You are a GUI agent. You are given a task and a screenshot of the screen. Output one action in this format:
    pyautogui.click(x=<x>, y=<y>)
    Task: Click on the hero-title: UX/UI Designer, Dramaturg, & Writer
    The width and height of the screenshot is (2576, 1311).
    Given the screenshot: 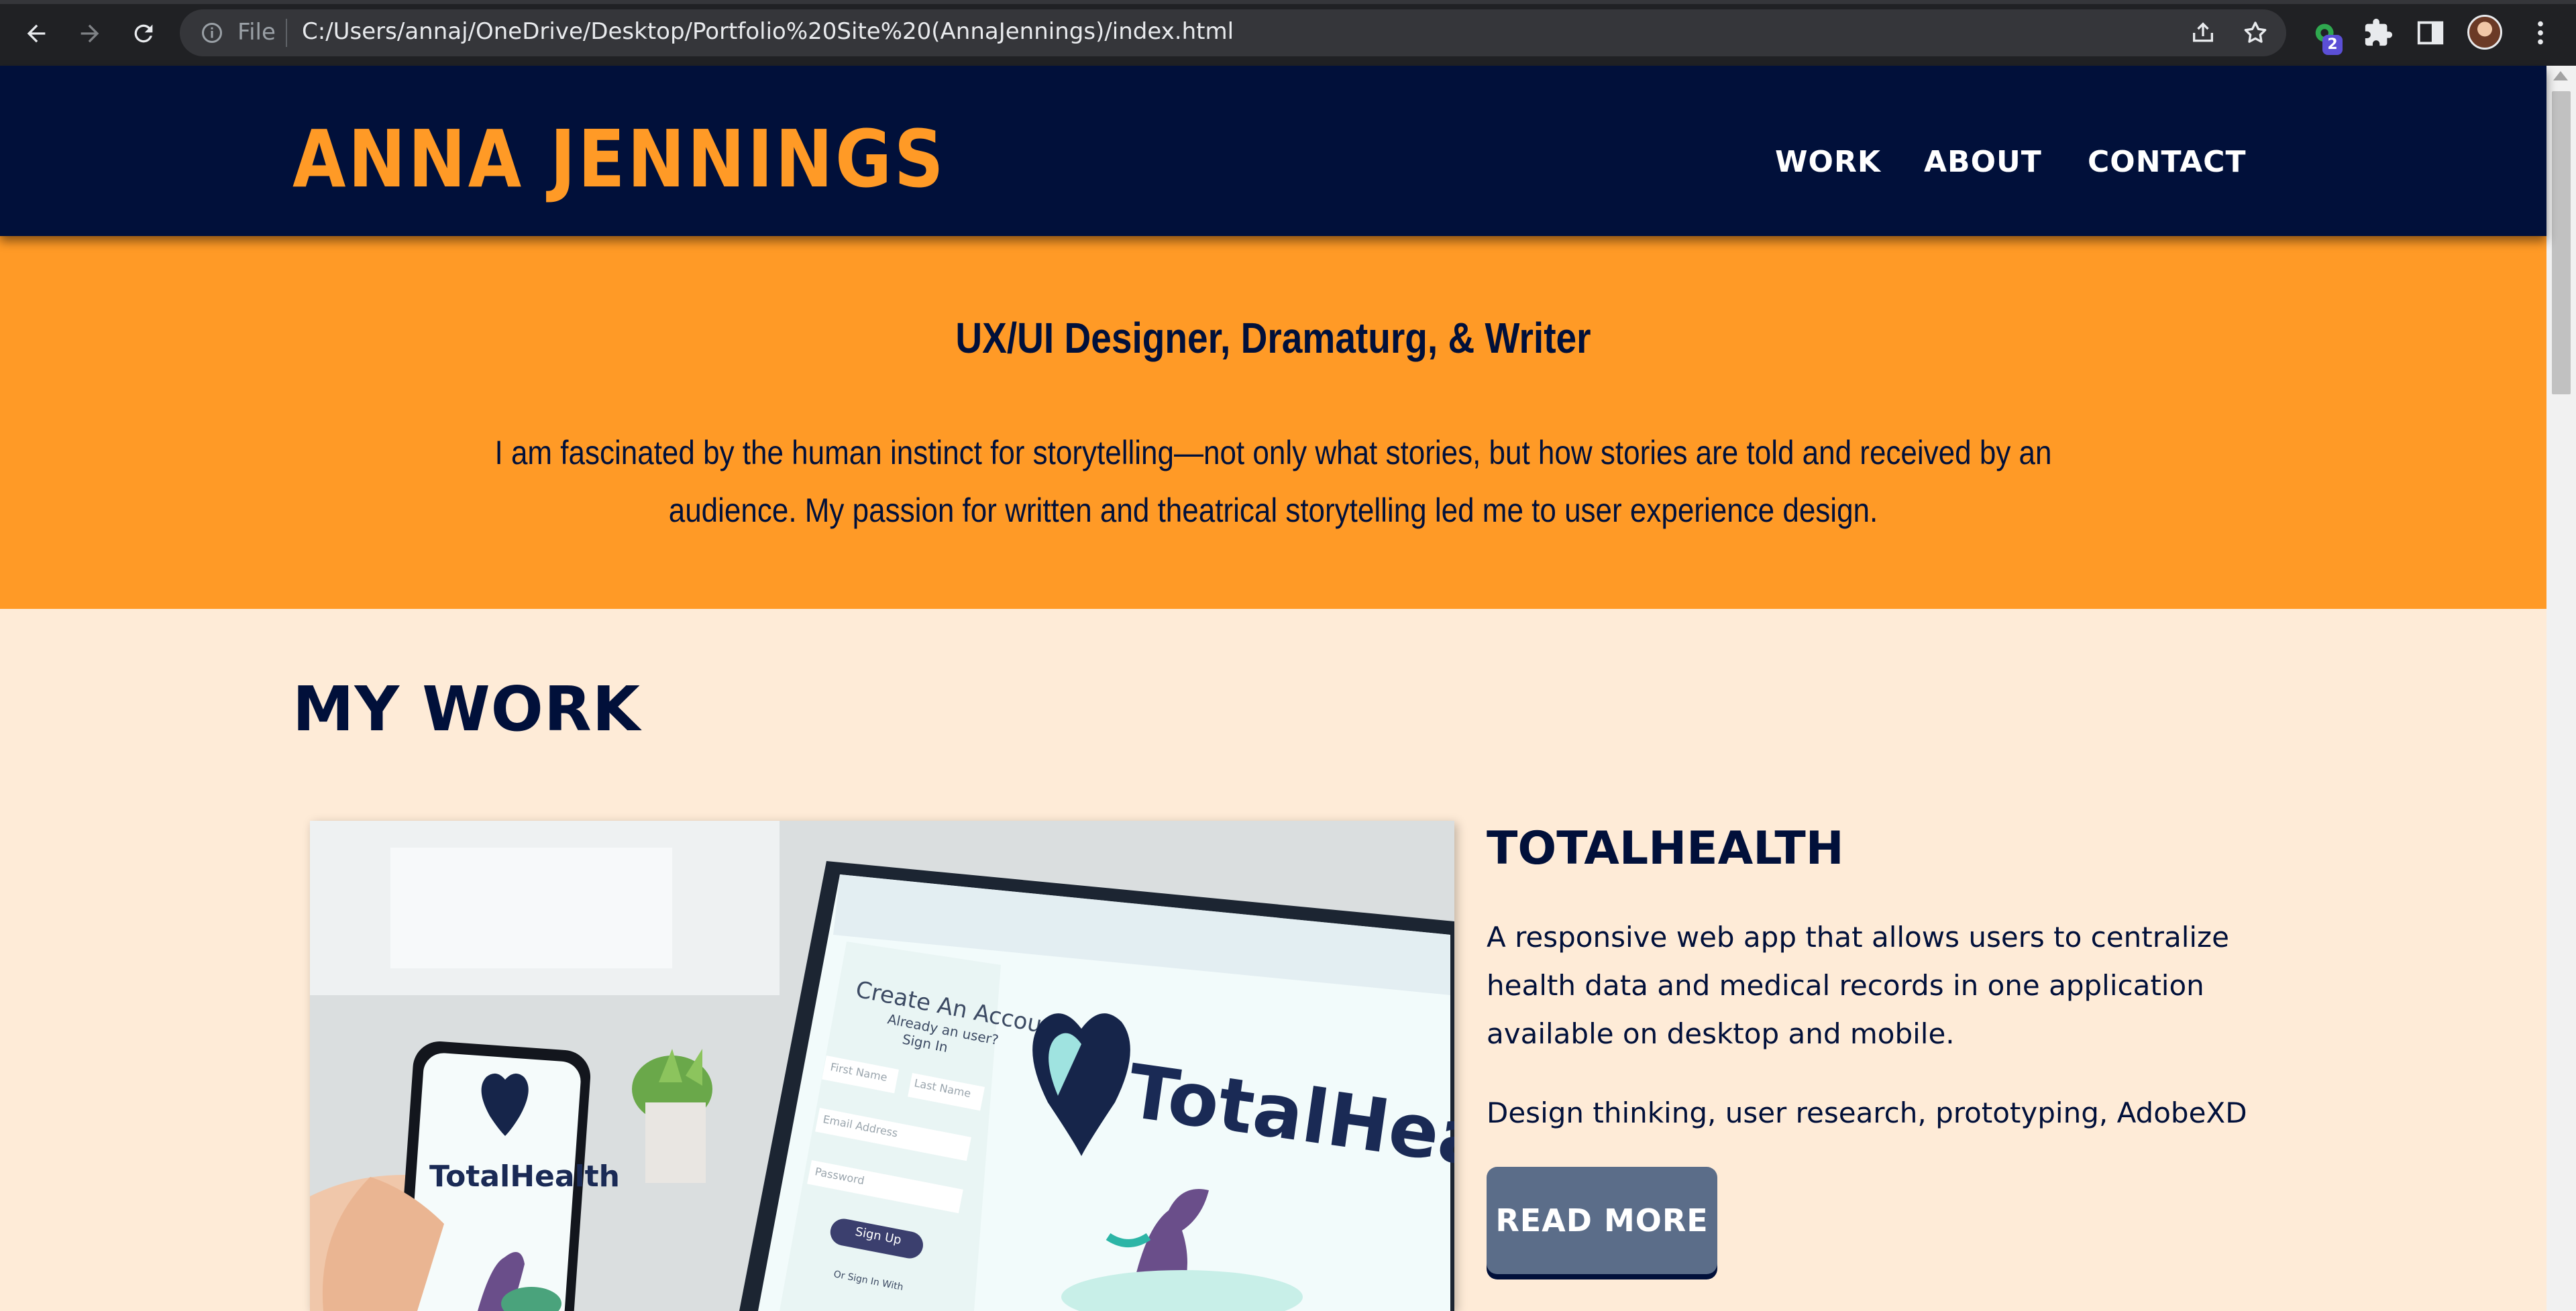 What is the action you would take?
    pyautogui.click(x=1273, y=338)
    